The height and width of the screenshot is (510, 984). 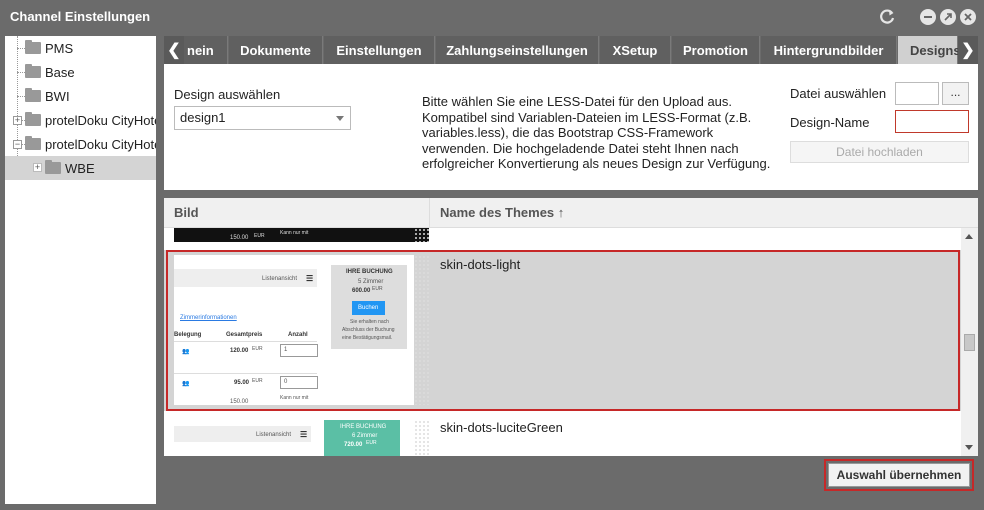 I want to click on tab-nein: nein, so click(x=206, y=50).